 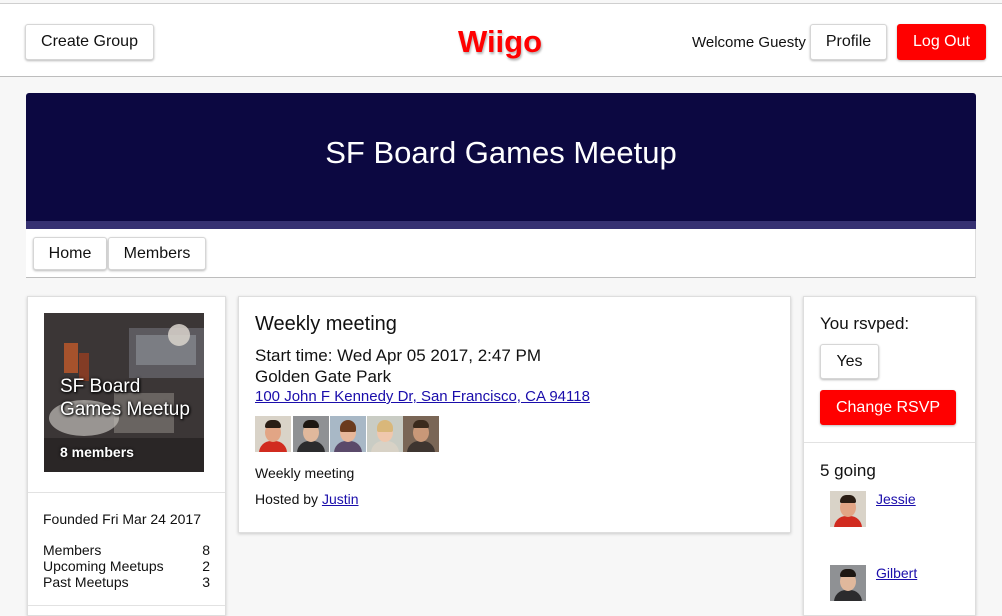 What do you see at coordinates (72, 550) in the screenshot?
I see `stat-members-label: Members` at bounding box center [72, 550].